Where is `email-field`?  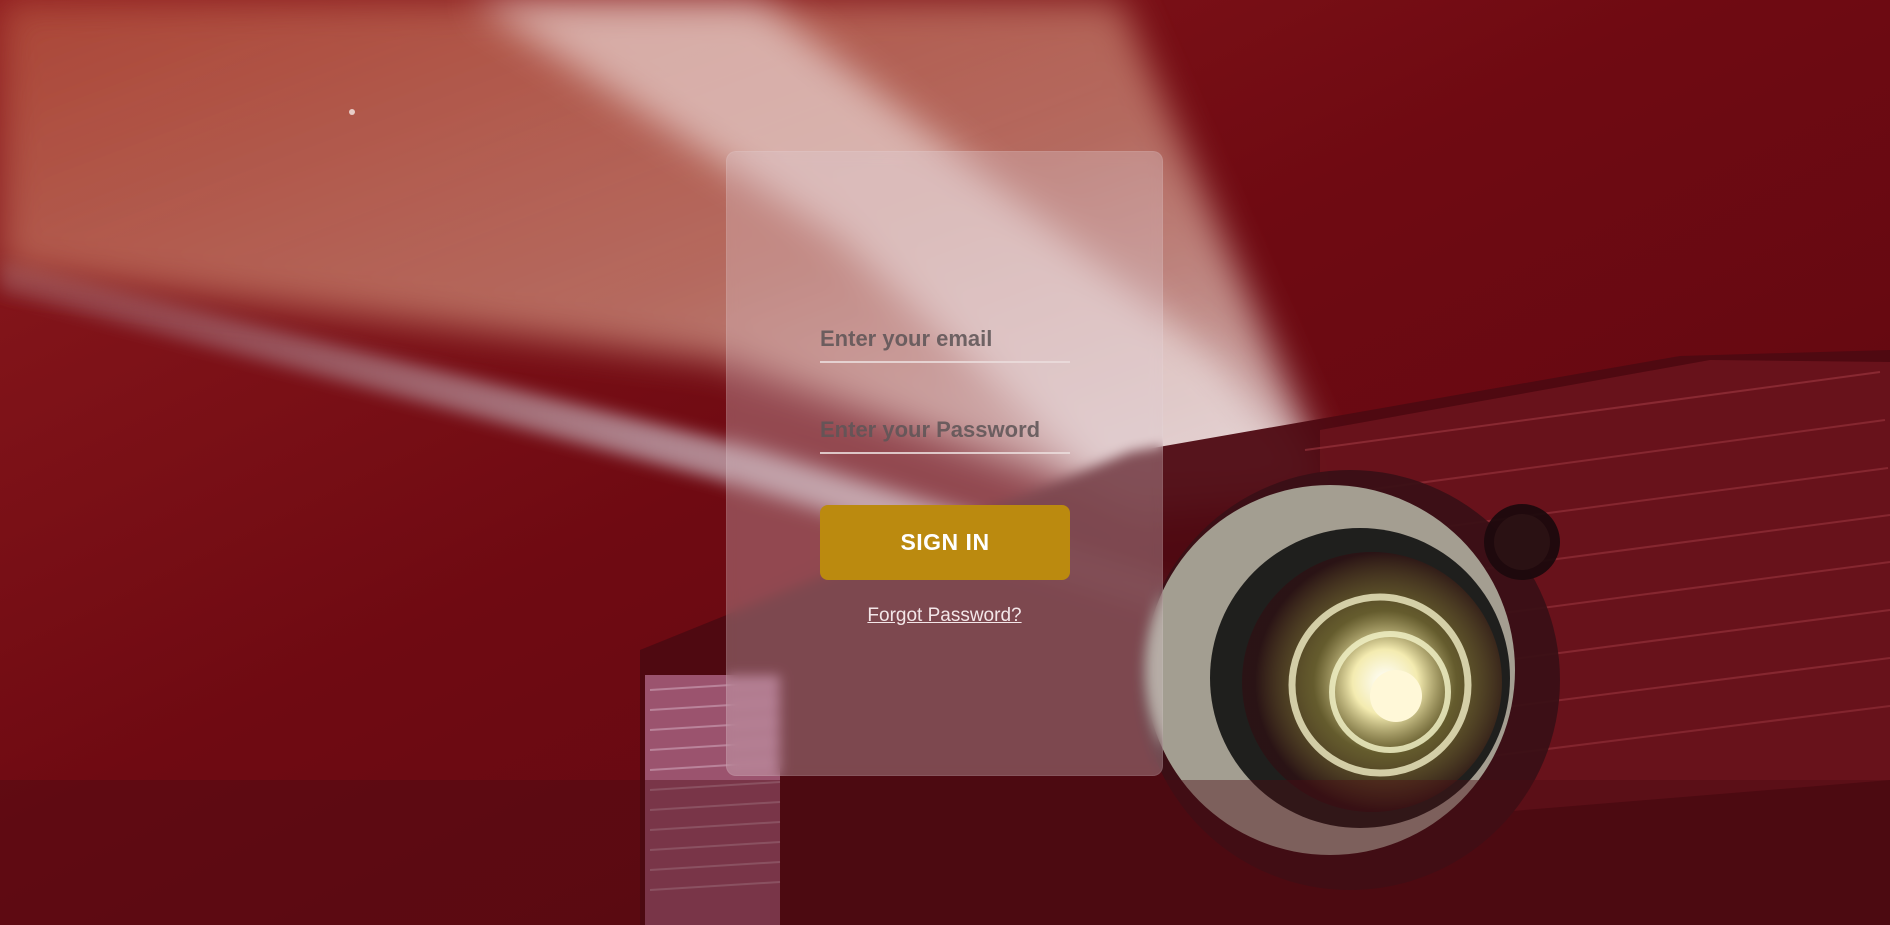
email-field is located at coordinates (945, 340).